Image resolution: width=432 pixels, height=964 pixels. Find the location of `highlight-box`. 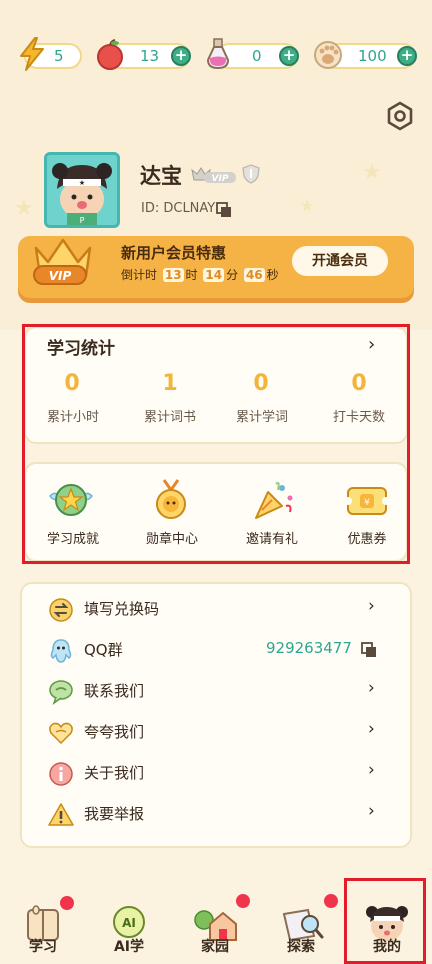

highlight-box is located at coordinates (385, 921).